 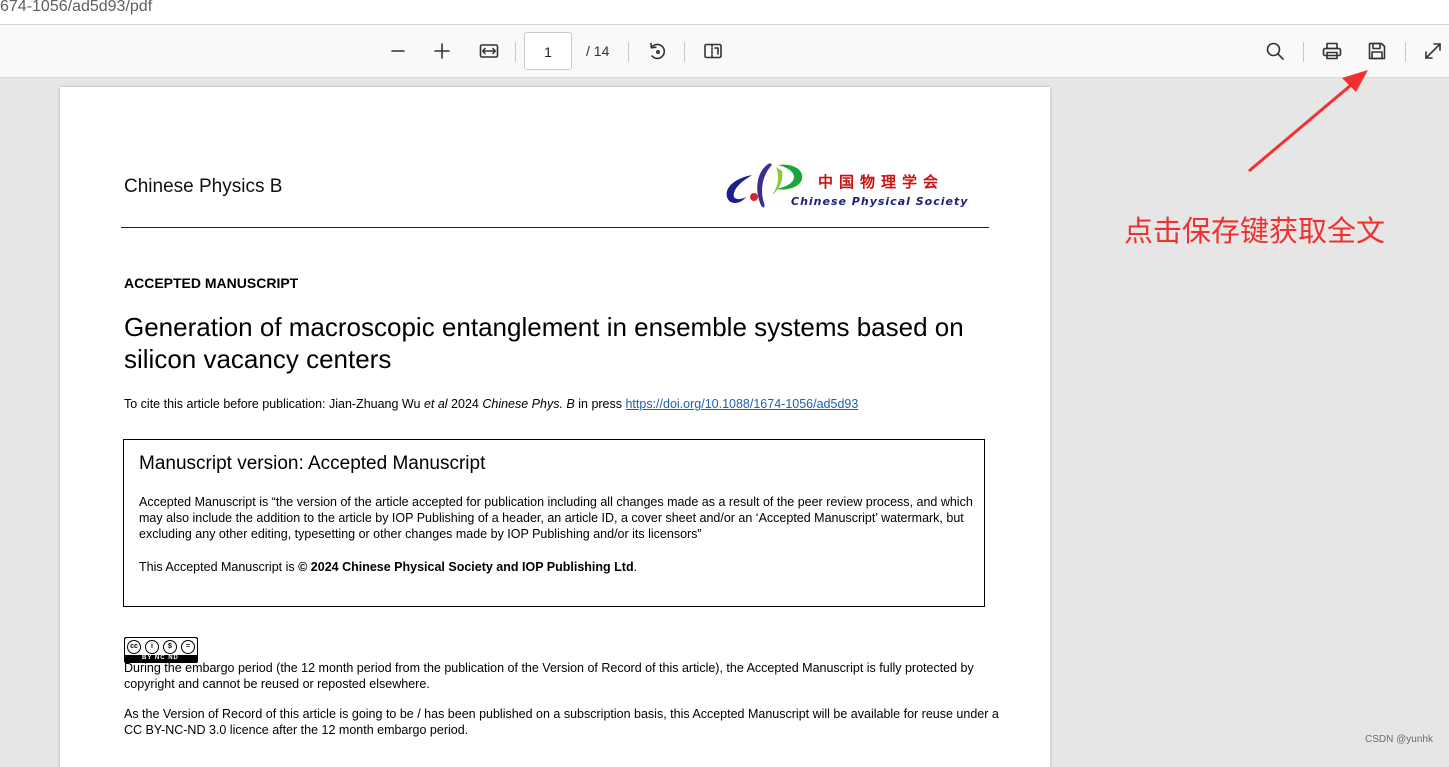 What do you see at coordinates (1399, 739) in the screenshot?
I see `csdn-watermark: CSDN @yunhk` at bounding box center [1399, 739].